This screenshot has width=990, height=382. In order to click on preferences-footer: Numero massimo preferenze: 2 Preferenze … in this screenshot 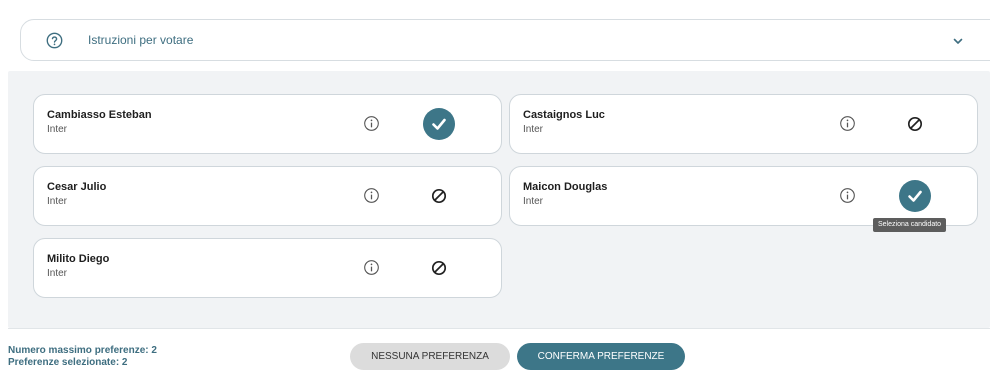, I will do `click(499, 355)`.